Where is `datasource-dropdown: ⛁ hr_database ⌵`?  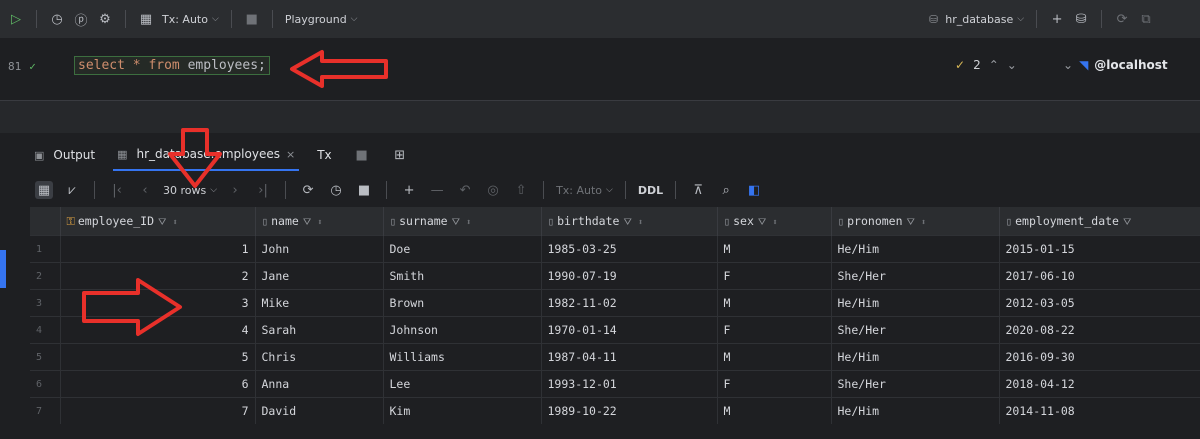
datasource-dropdown: ⛁ hr_database ⌵ is located at coordinates (976, 19).